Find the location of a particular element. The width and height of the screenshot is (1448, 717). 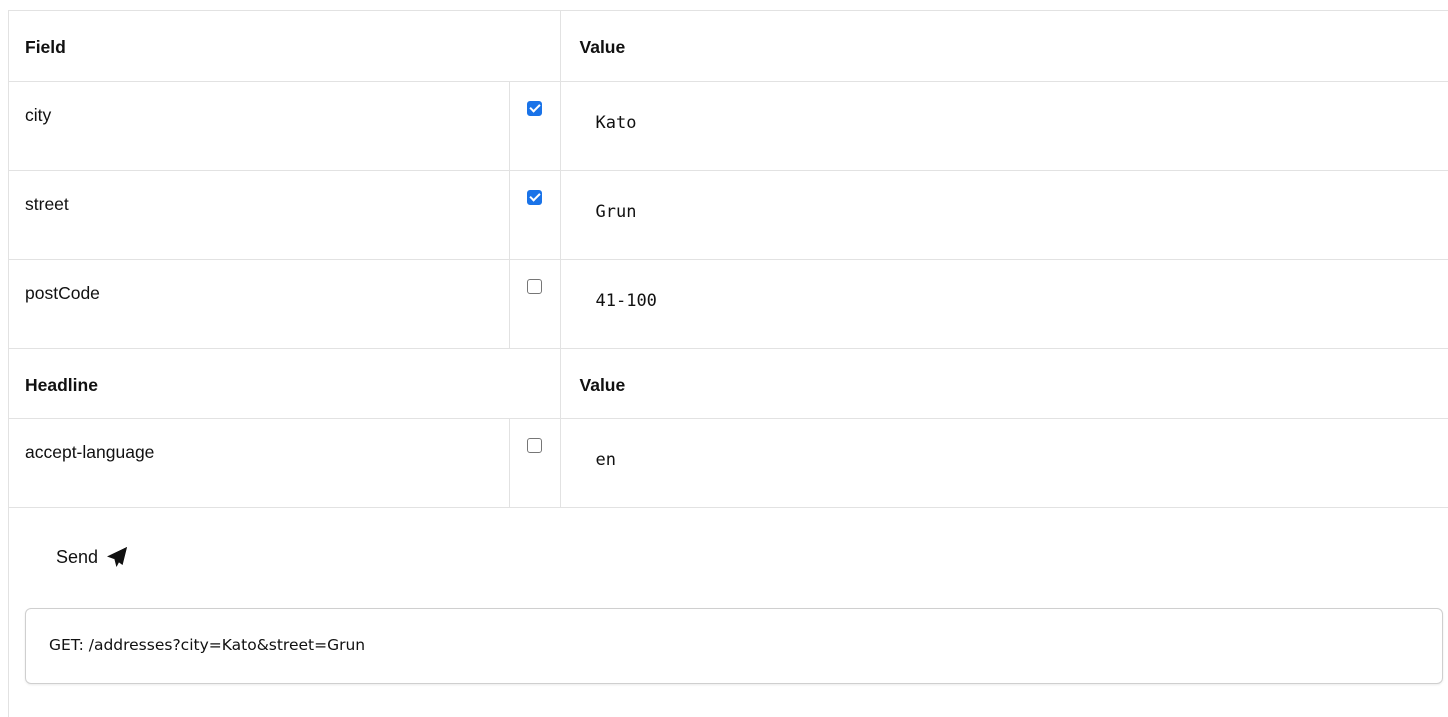

field-row-city: city Kato is located at coordinates (728, 126).